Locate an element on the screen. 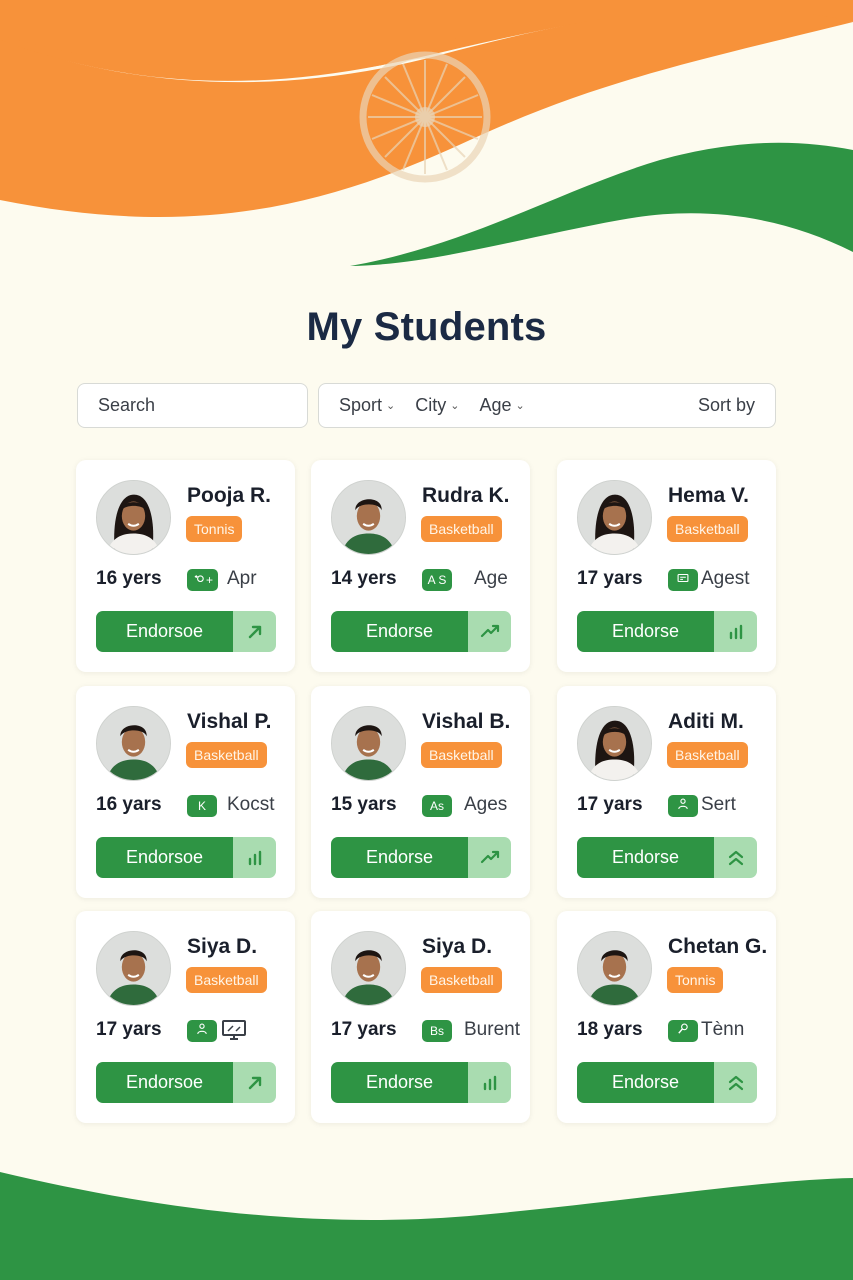 This screenshot has width=853, height=1280. search-input is located at coordinates (192, 405).